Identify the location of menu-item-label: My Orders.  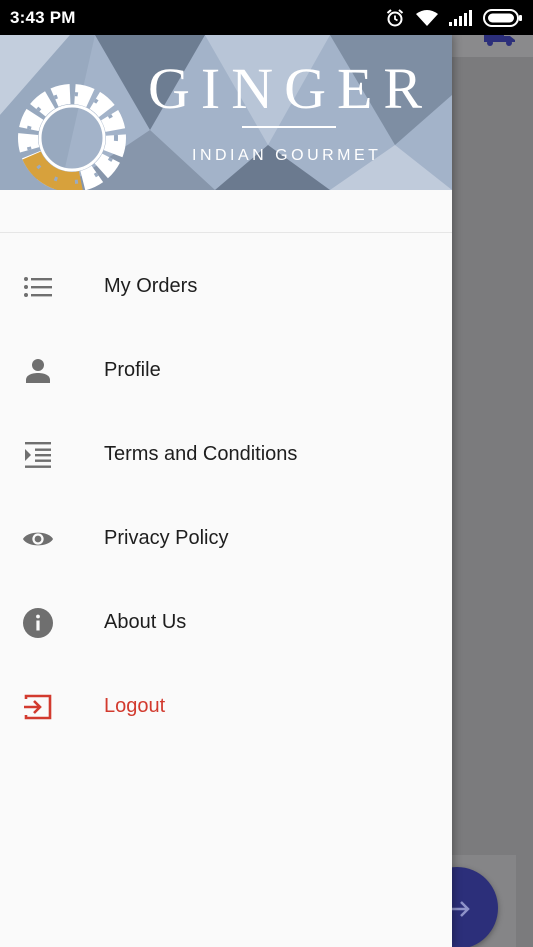
(151, 286).